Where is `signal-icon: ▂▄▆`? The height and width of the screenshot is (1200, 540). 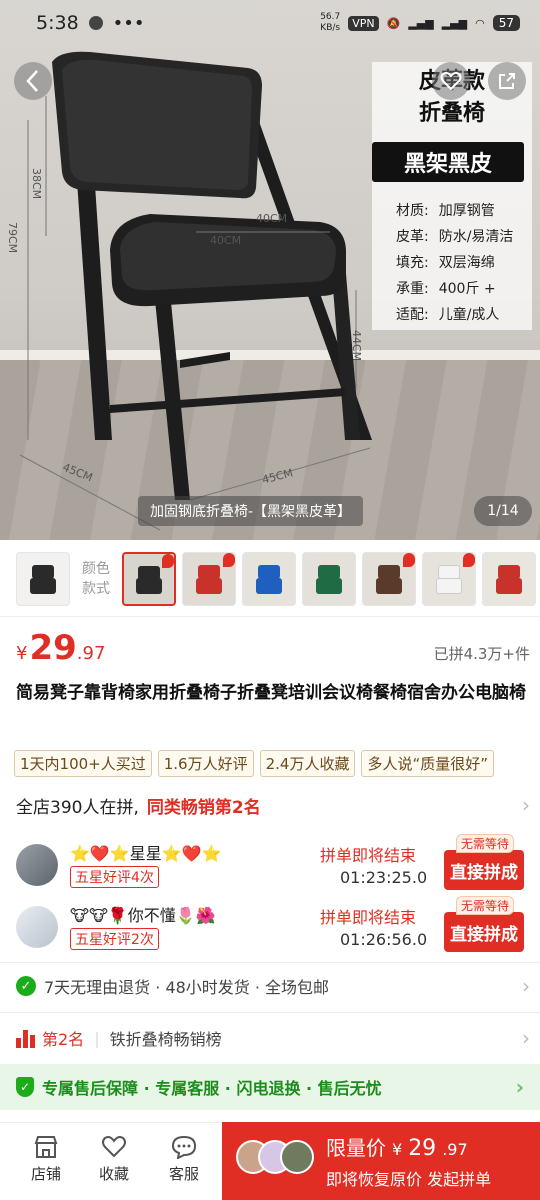
signal-icon: ▂▄▆ is located at coordinates (421, 23).